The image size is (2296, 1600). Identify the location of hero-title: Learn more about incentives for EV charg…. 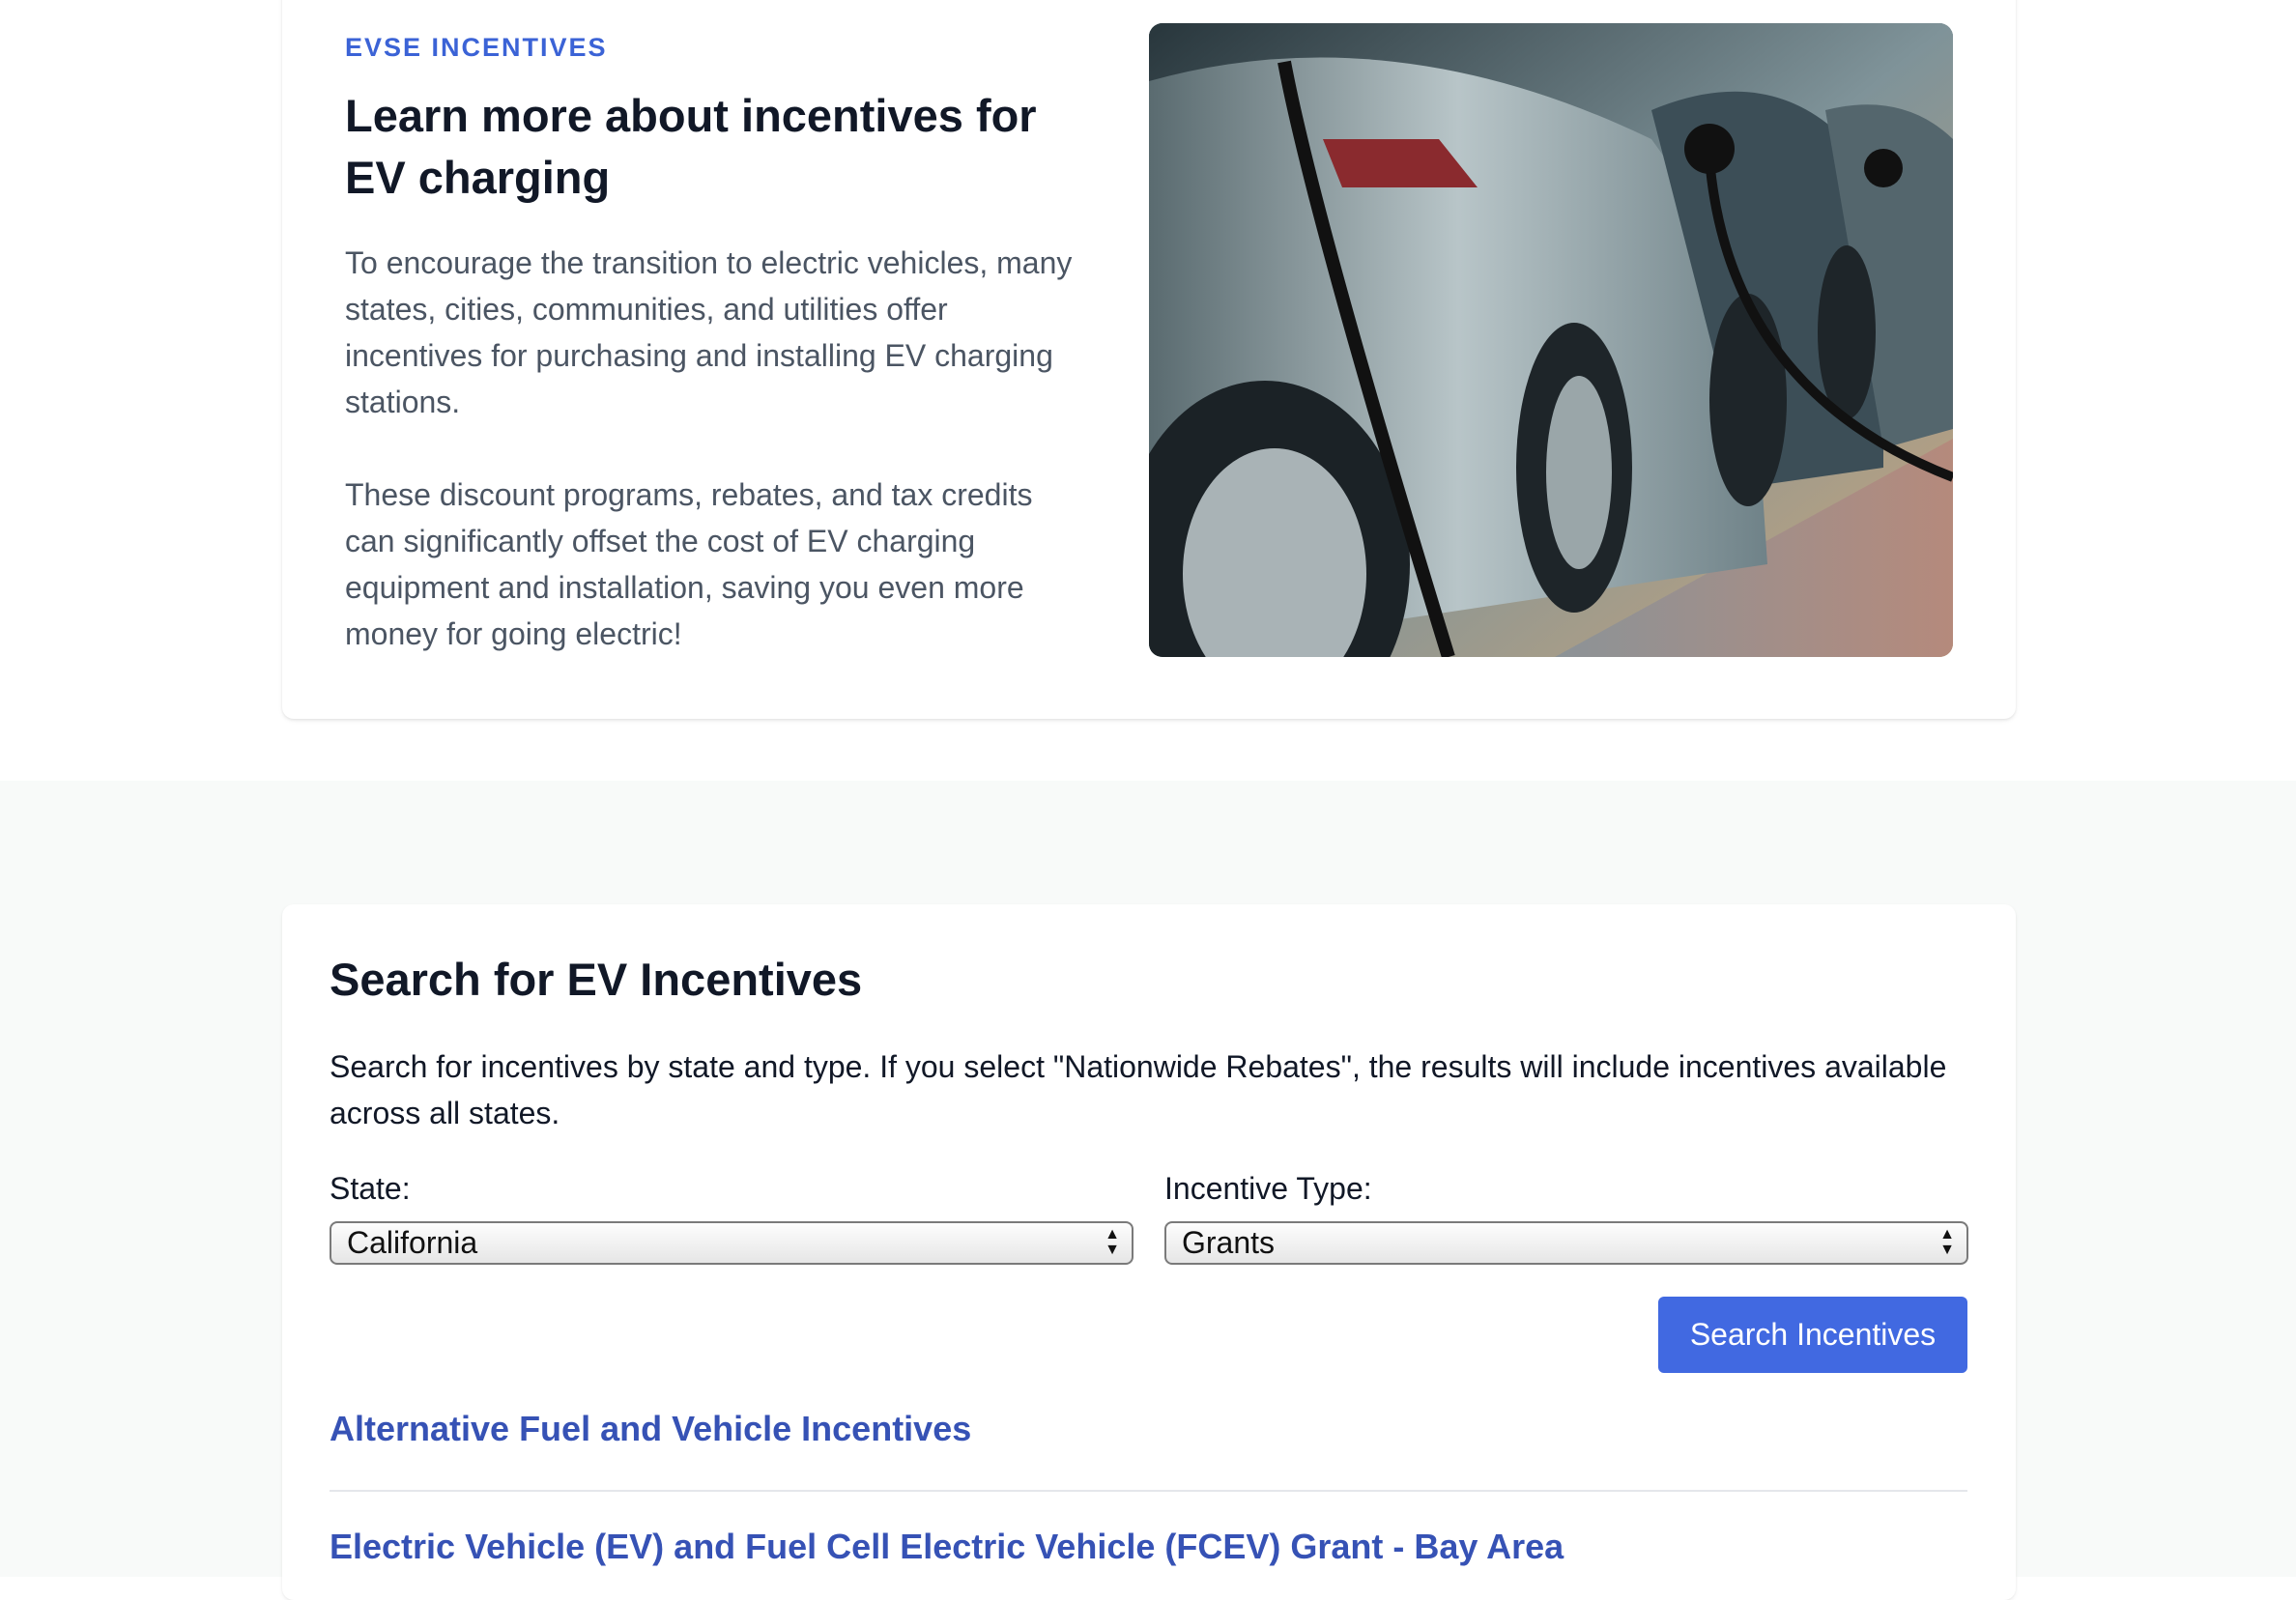
(691, 146).